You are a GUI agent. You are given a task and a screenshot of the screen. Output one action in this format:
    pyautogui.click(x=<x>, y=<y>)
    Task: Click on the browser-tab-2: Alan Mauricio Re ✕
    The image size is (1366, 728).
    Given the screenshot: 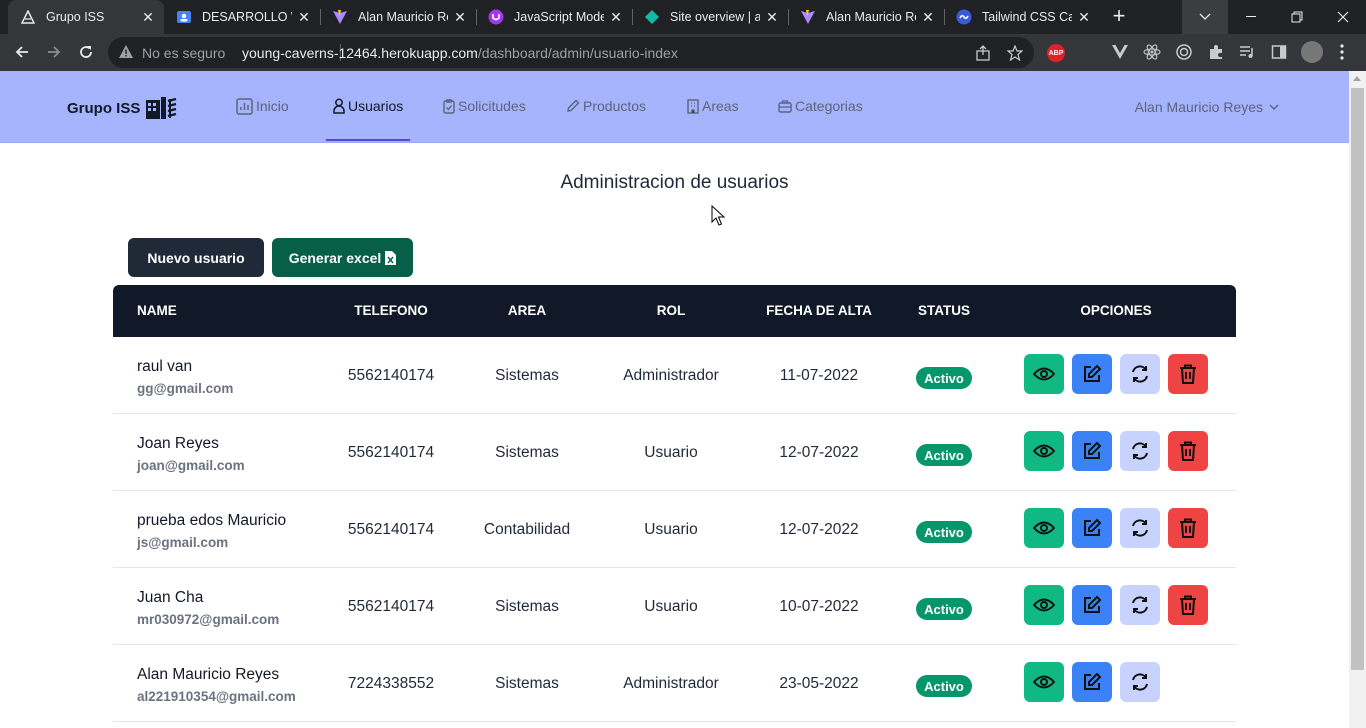 What is the action you would take?
    pyautogui.click(x=398, y=17)
    